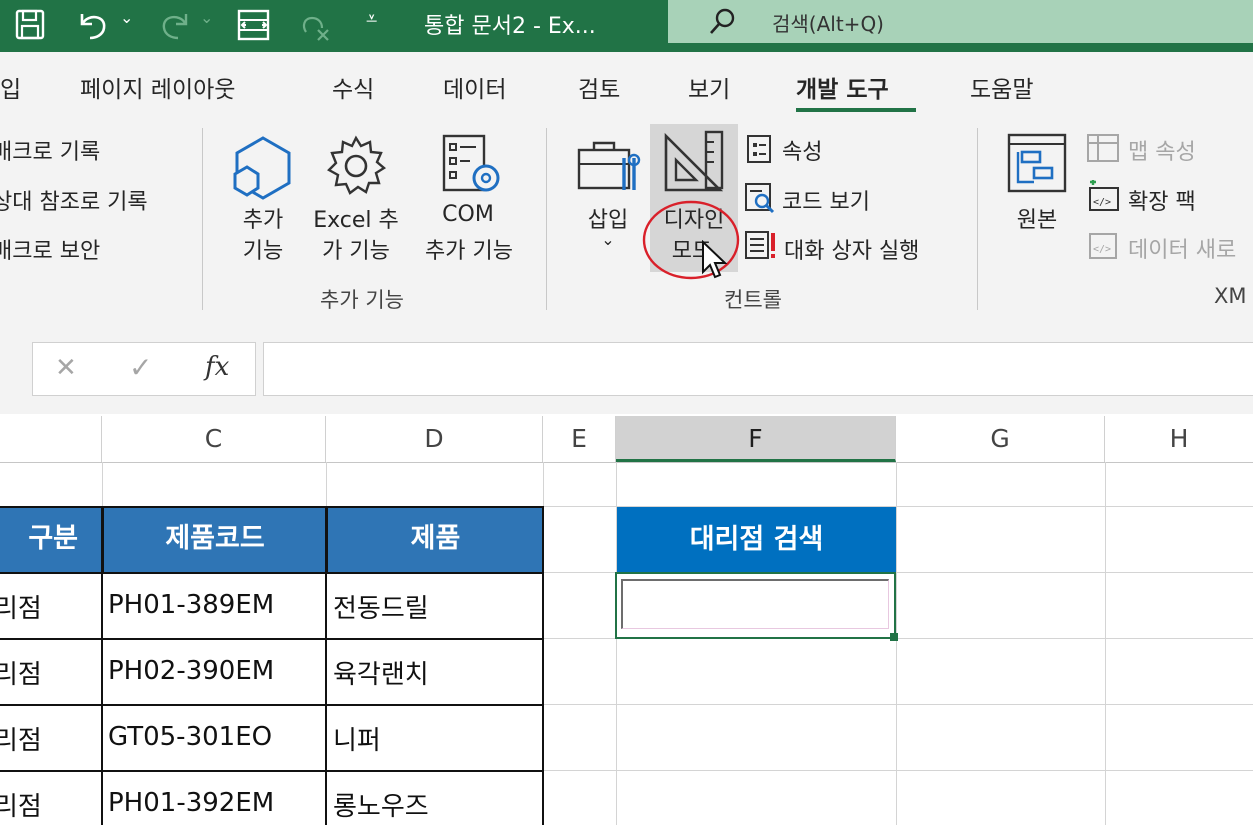 This screenshot has height=825, width=1253. I want to click on dealer-search-textbox, so click(755, 604).